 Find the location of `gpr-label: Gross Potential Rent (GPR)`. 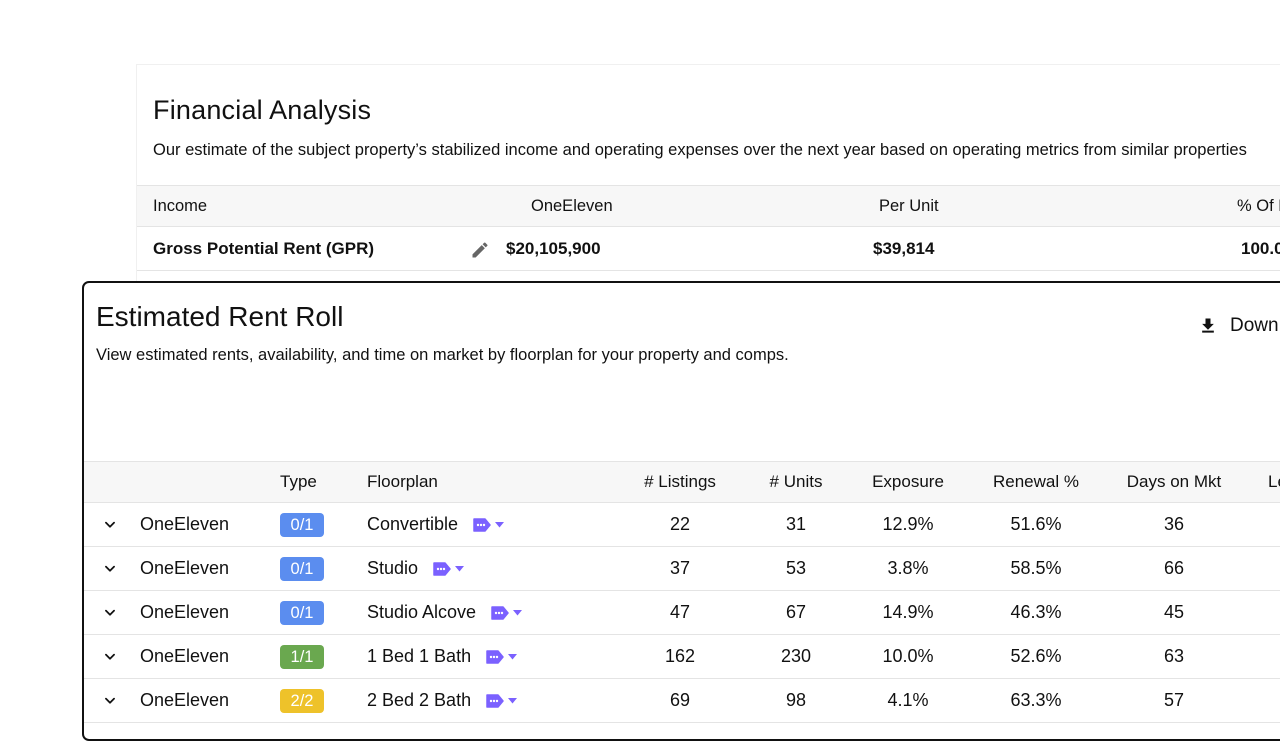

gpr-label: Gross Potential Rent (GPR) is located at coordinates (264, 248).